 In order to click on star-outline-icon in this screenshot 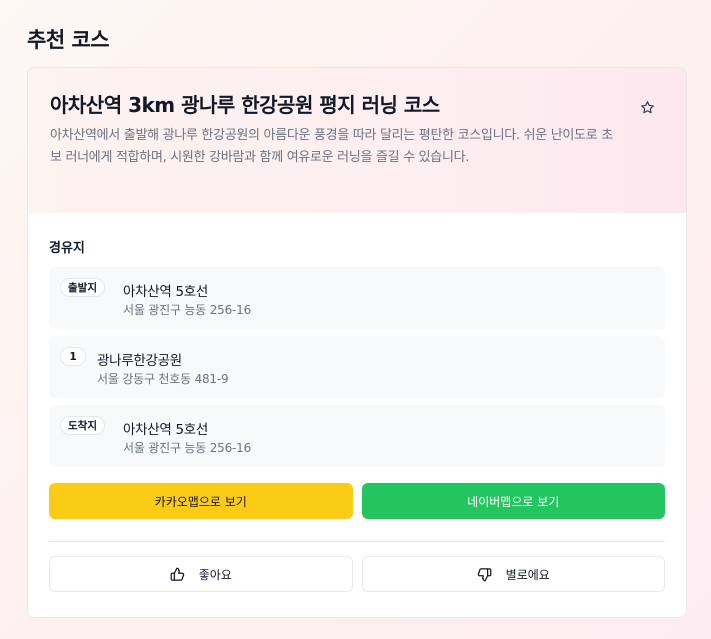, I will do `click(647, 106)`.